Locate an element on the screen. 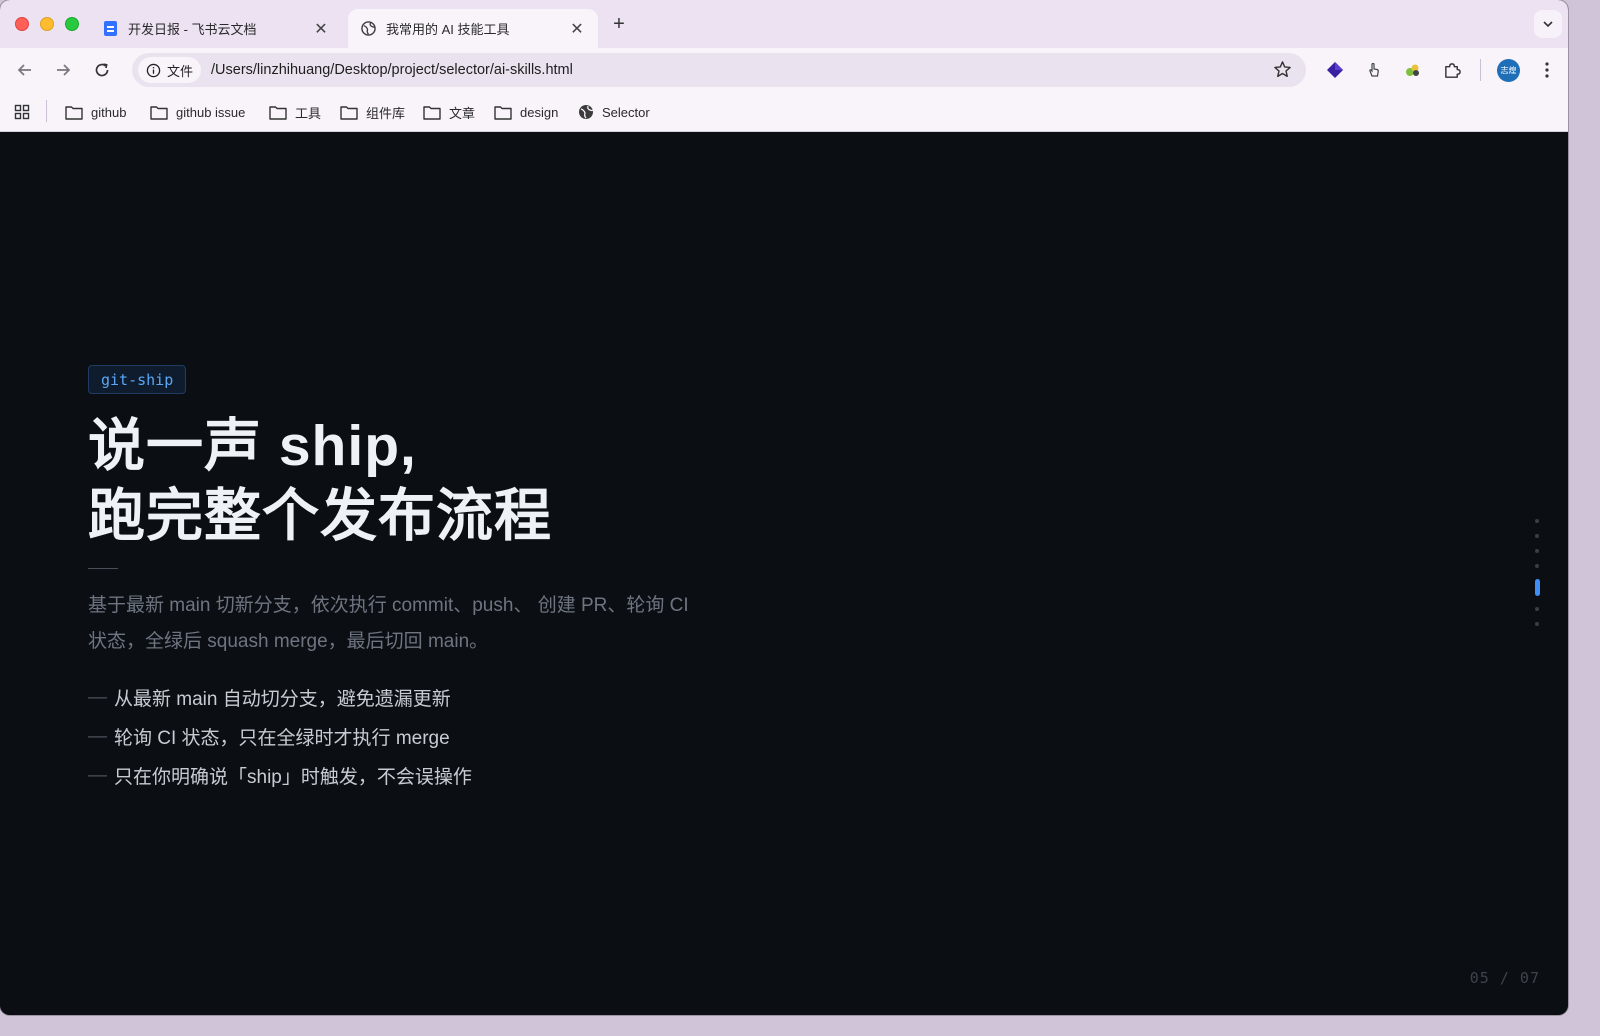 Image resolution: width=1600 pixels, height=1036 pixels. avatar-text: 志煌 is located at coordinates (1508, 70).